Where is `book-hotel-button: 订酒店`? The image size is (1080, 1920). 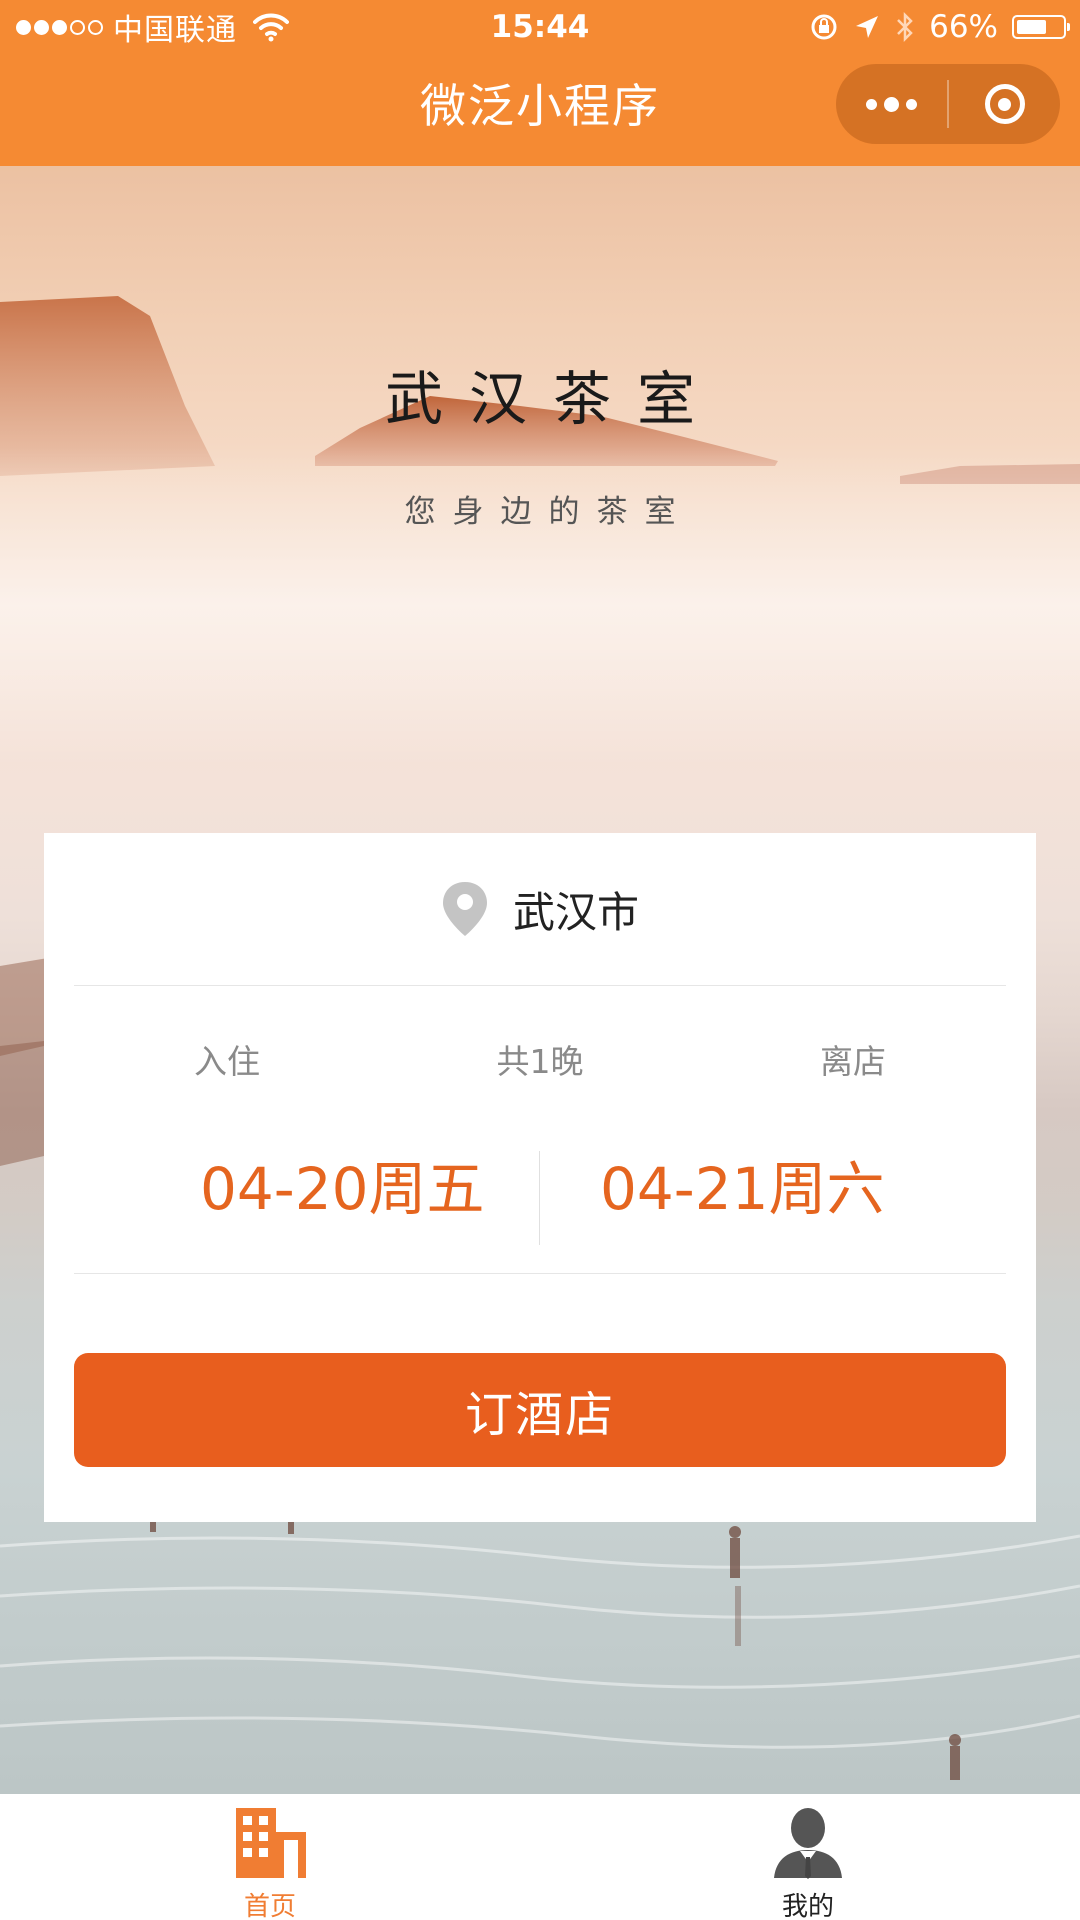 book-hotel-button: 订酒店 is located at coordinates (540, 1410).